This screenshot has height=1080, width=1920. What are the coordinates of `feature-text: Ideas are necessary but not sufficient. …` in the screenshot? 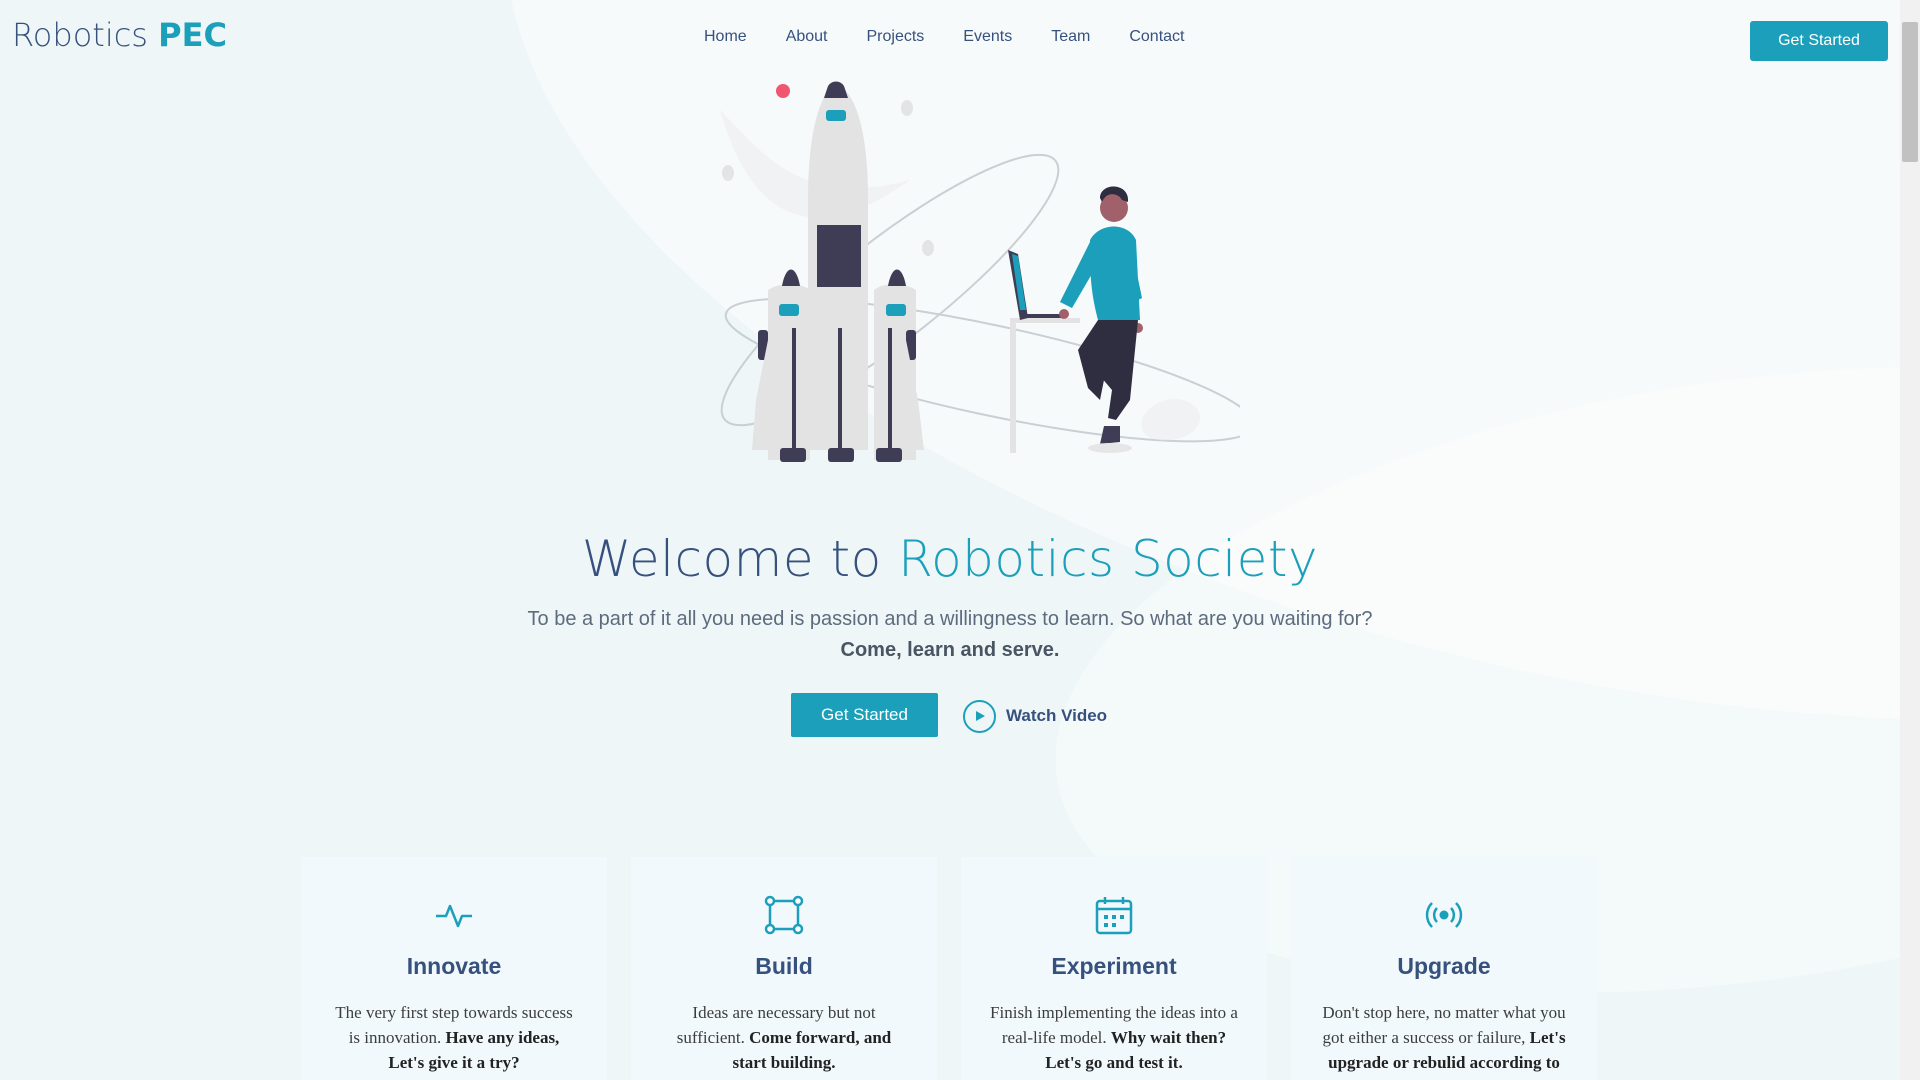 It's located at (784, 1037).